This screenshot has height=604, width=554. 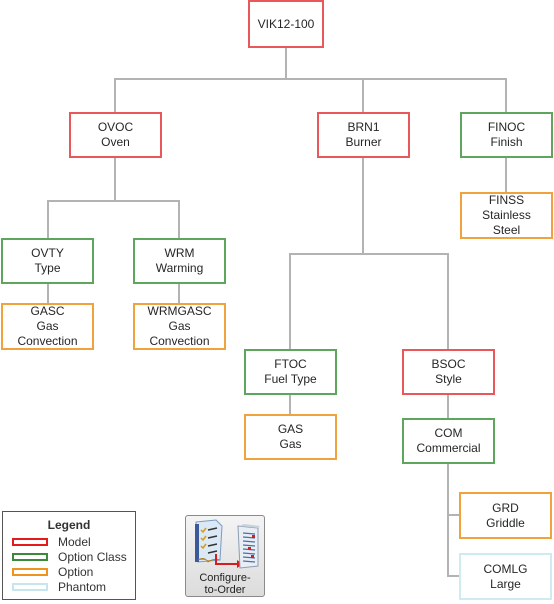 What do you see at coordinates (505, 568) in the screenshot?
I see `node-code: COMLG` at bounding box center [505, 568].